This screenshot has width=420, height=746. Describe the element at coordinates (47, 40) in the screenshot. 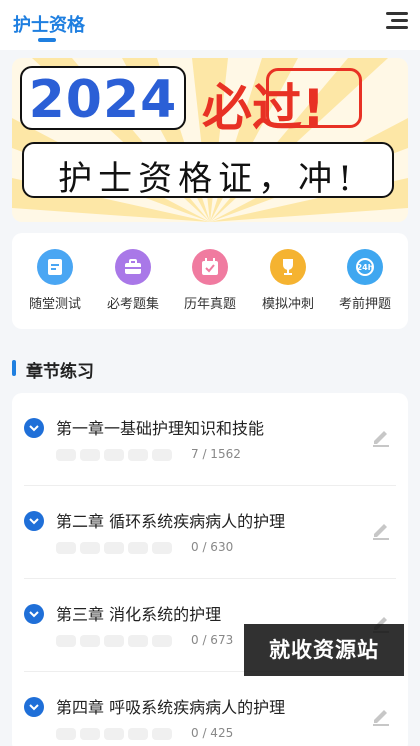

I see `title-underline` at that location.